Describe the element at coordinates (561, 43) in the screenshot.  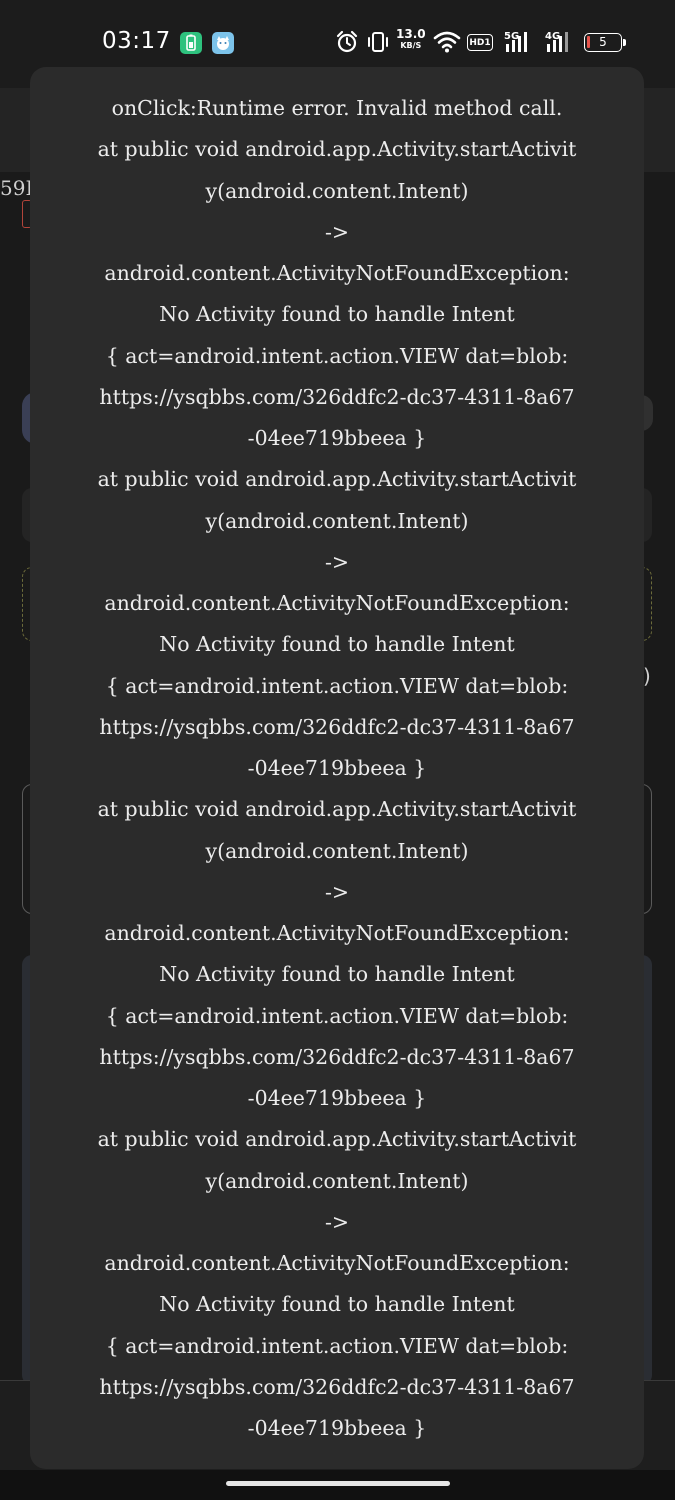
I see `signal-4g-icon: 4G` at that location.